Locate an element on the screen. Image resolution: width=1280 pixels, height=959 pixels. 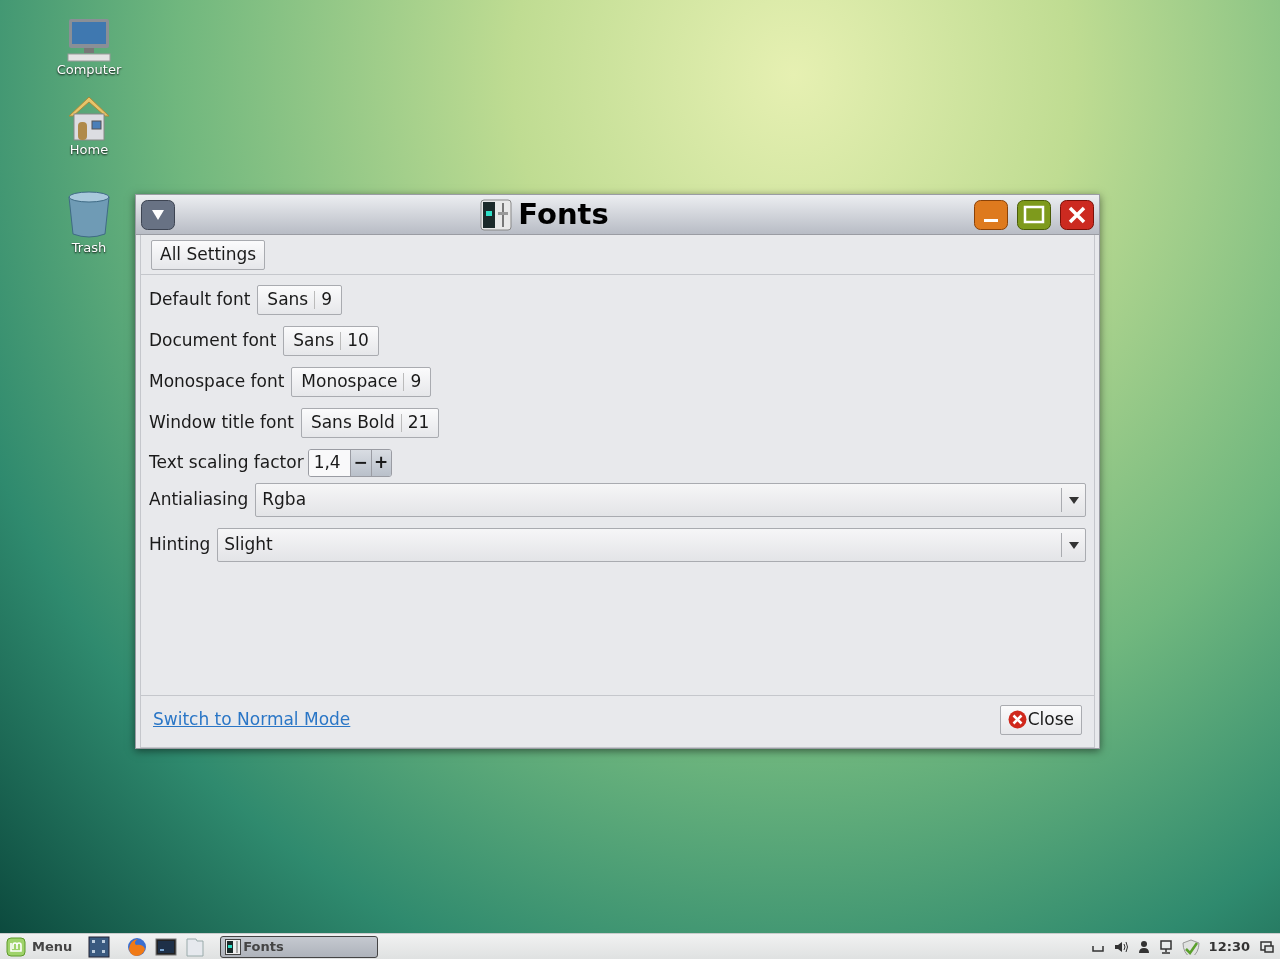
window-title: Fonts is located at coordinates (563, 214).